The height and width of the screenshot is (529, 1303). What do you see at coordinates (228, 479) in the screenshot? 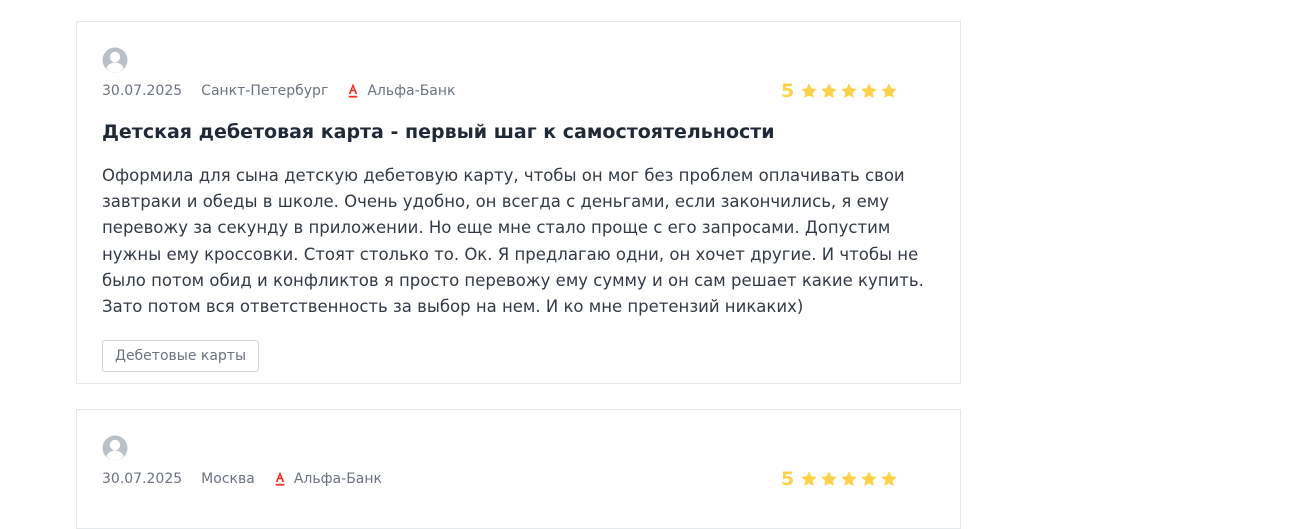
I see `review-city: Москва` at bounding box center [228, 479].